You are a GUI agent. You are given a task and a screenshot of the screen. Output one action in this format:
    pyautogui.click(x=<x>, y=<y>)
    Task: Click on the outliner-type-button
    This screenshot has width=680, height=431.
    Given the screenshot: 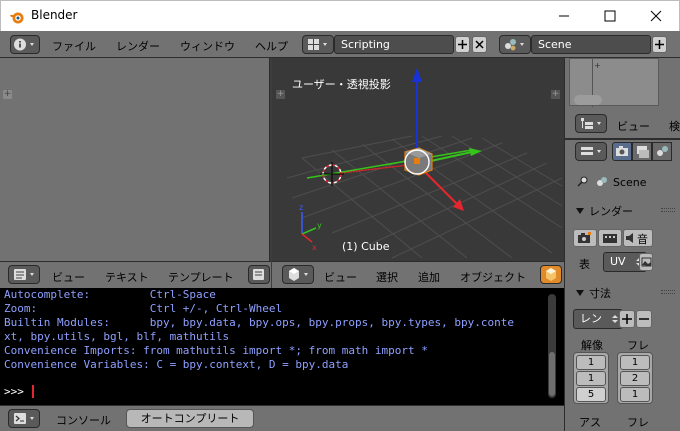 What is the action you would take?
    pyautogui.click(x=591, y=123)
    